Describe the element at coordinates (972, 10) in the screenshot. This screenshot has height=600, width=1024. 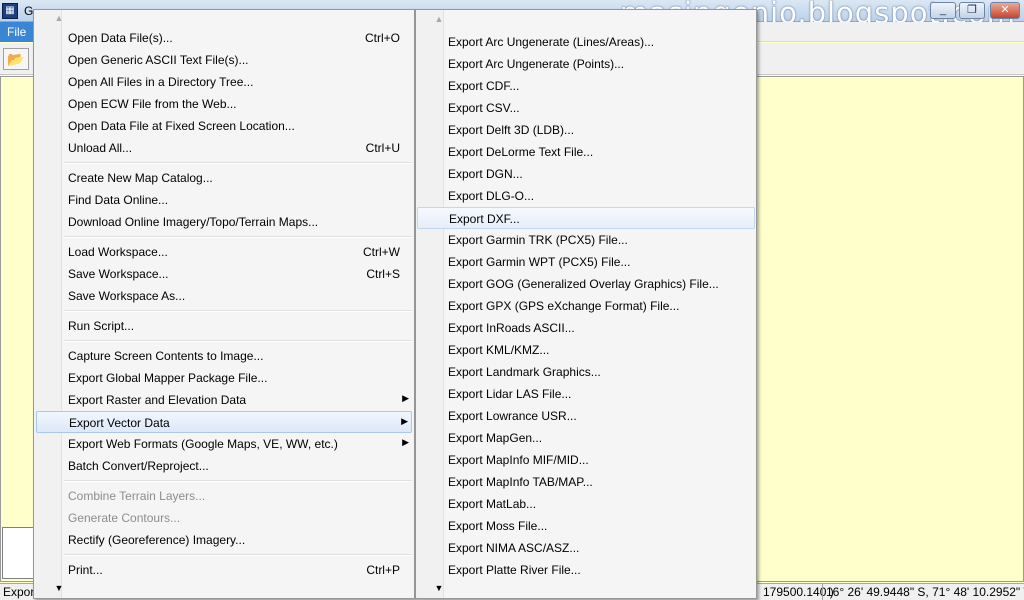
I see `restore-button: ❐` at that location.